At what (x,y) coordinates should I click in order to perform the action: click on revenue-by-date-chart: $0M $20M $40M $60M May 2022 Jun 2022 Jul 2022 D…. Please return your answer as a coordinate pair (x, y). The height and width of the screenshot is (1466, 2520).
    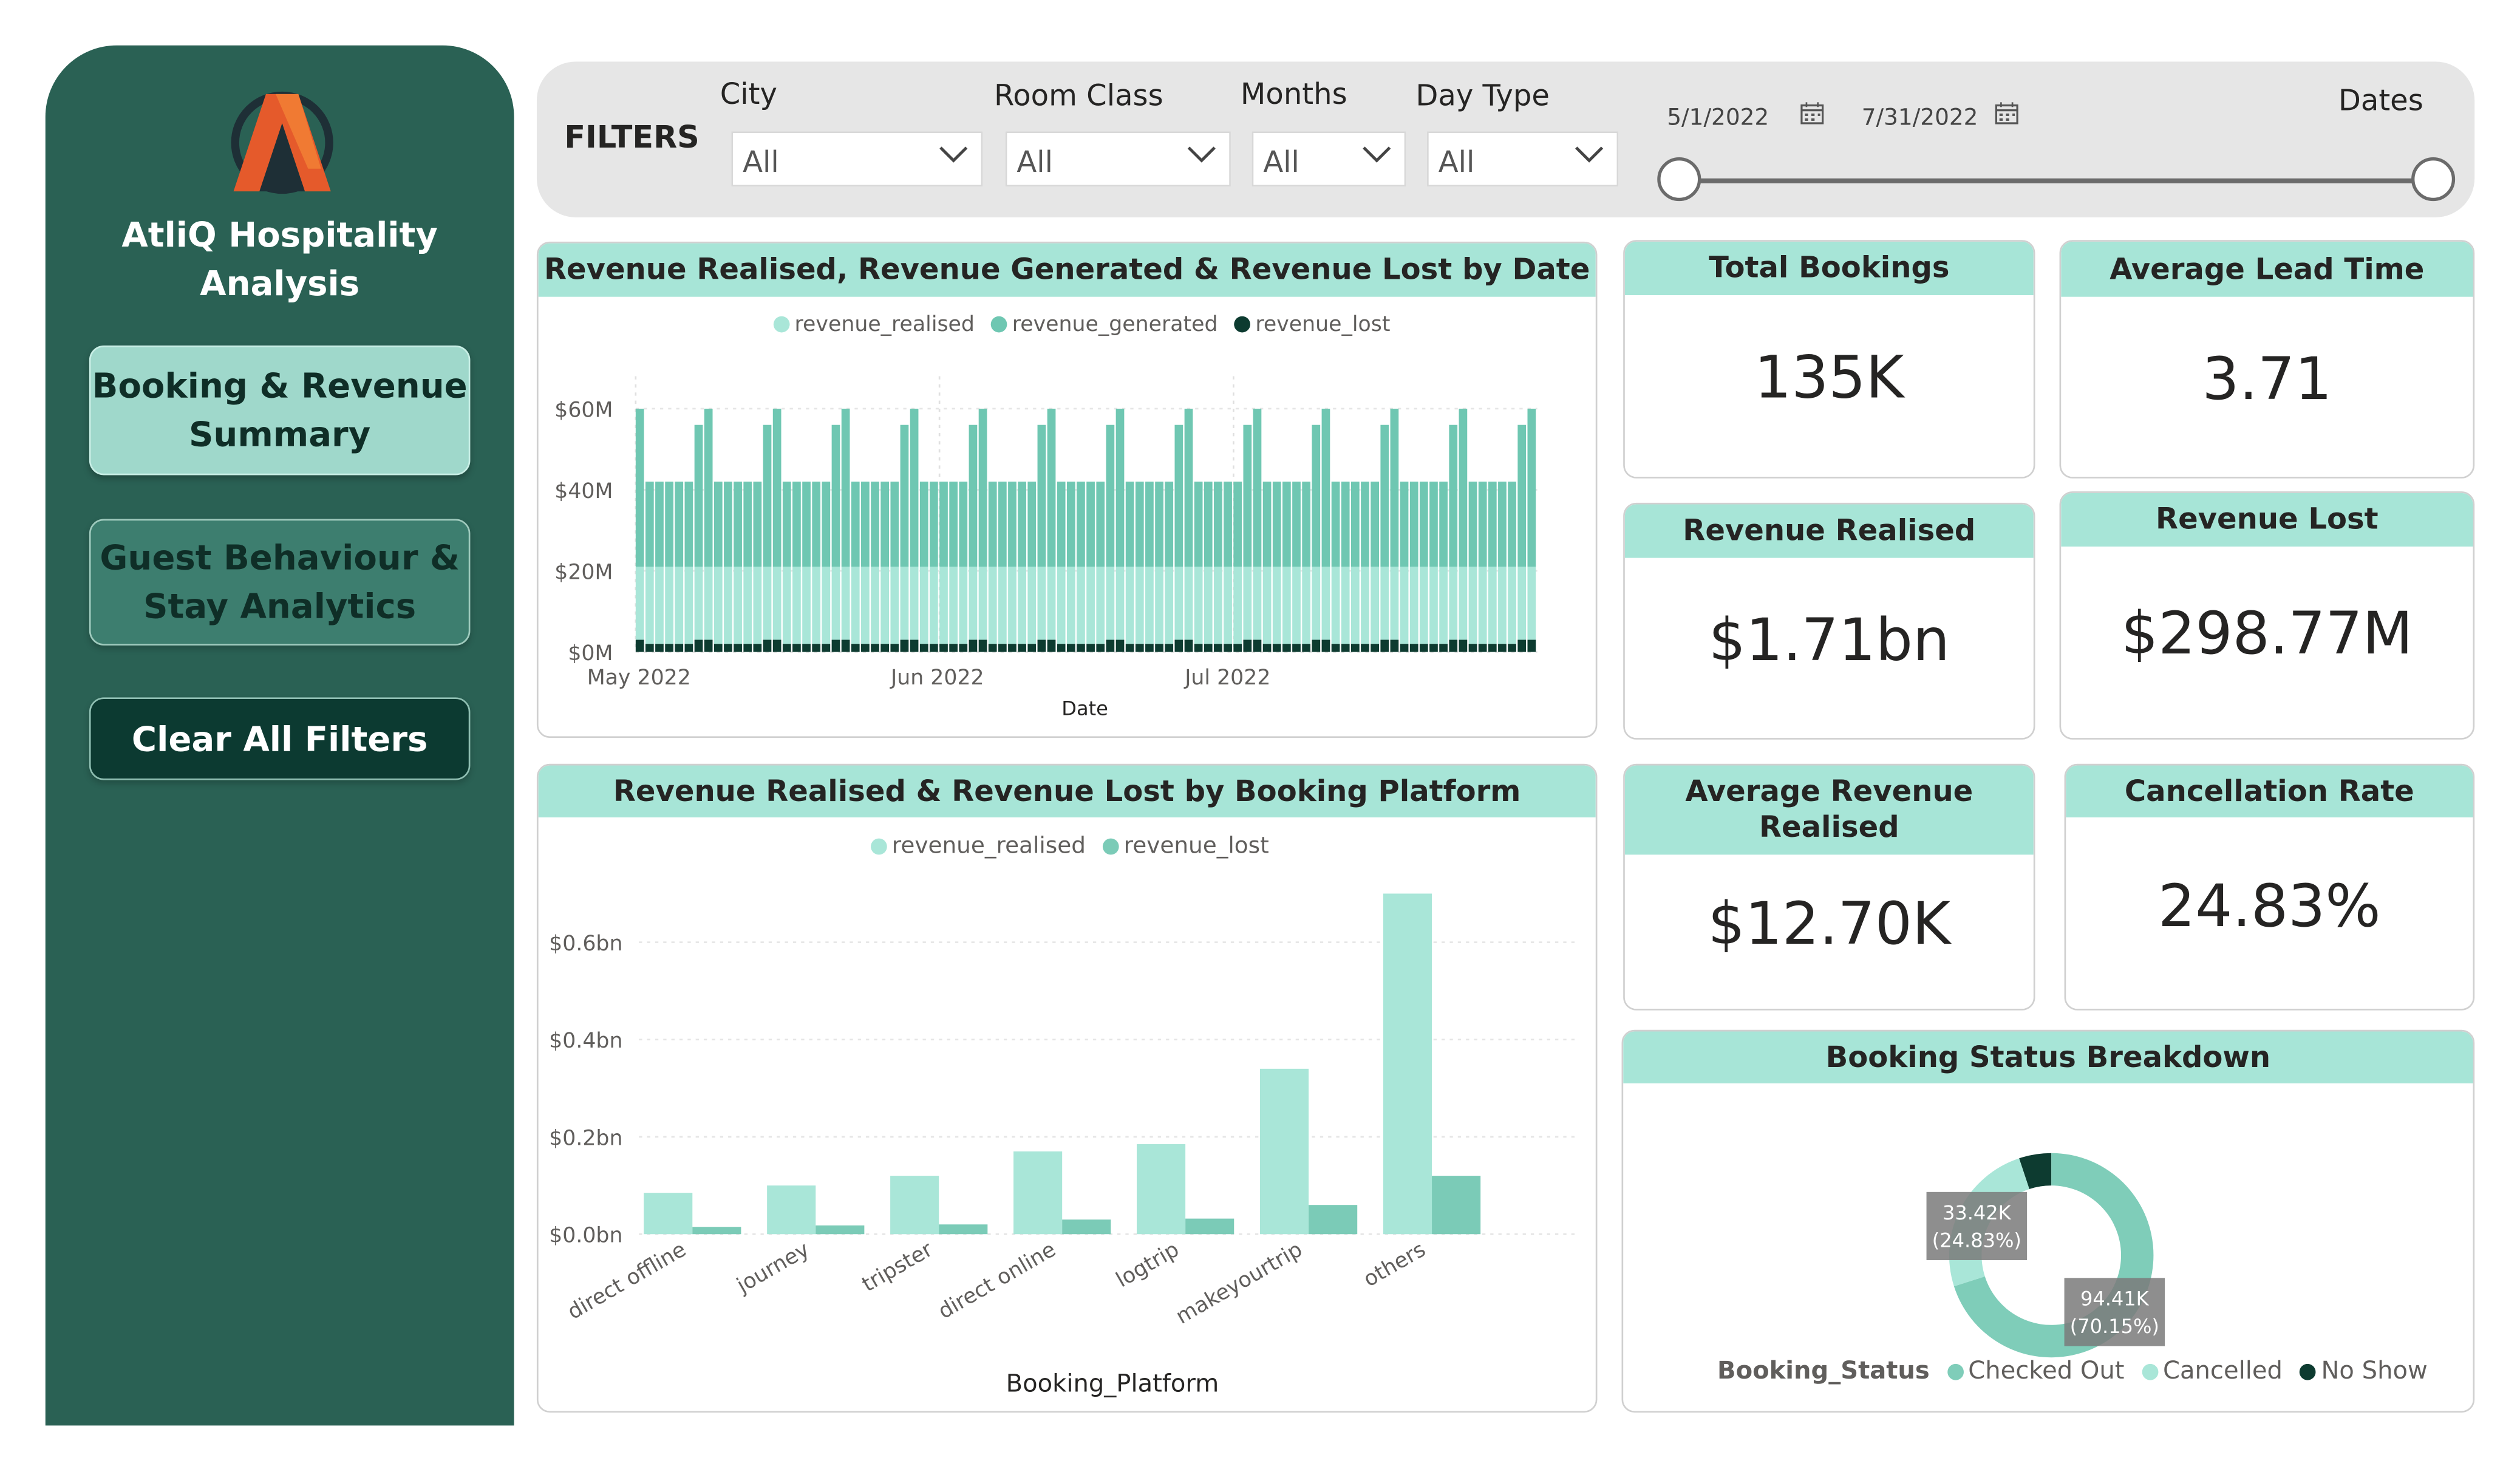
    Looking at the image, I should click on (1046, 548).